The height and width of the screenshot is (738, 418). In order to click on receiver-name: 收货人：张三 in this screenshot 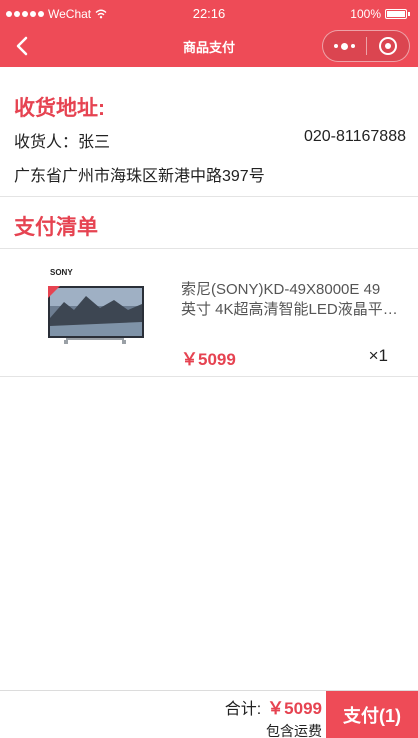, I will do `click(62, 142)`.